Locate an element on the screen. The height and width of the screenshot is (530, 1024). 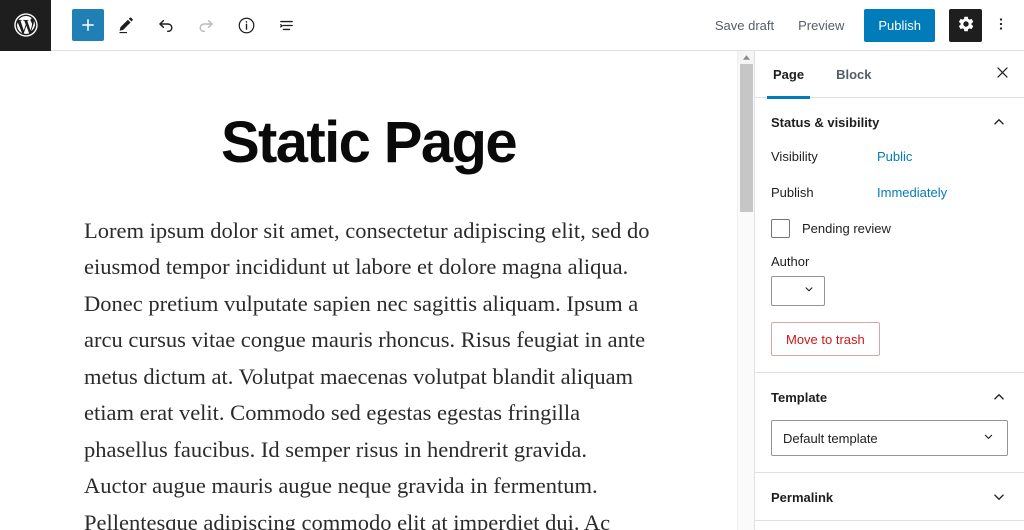
more-options-button is located at coordinates (1001, 25).